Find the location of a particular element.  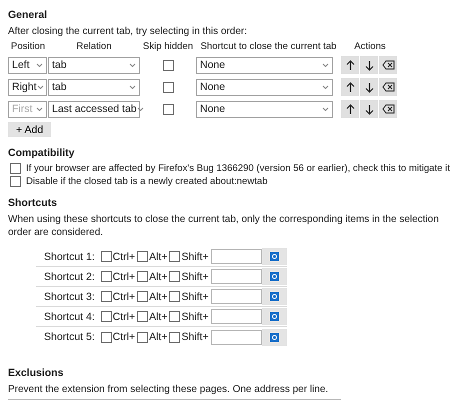

add-button: + Add is located at coordinates (30, 129).